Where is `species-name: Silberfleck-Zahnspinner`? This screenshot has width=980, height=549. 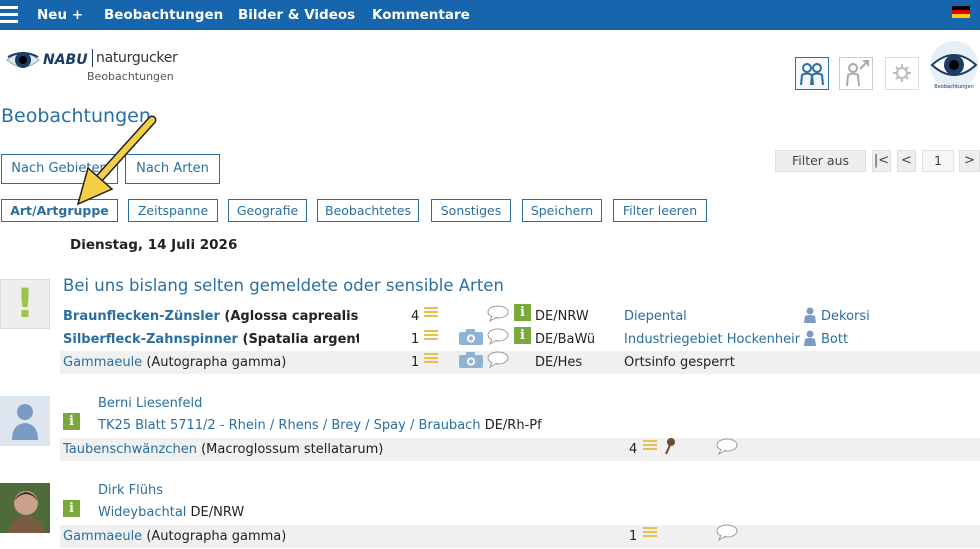 species-name: Silberfleck-Zahnspinner is located at coordinates (150, 339).